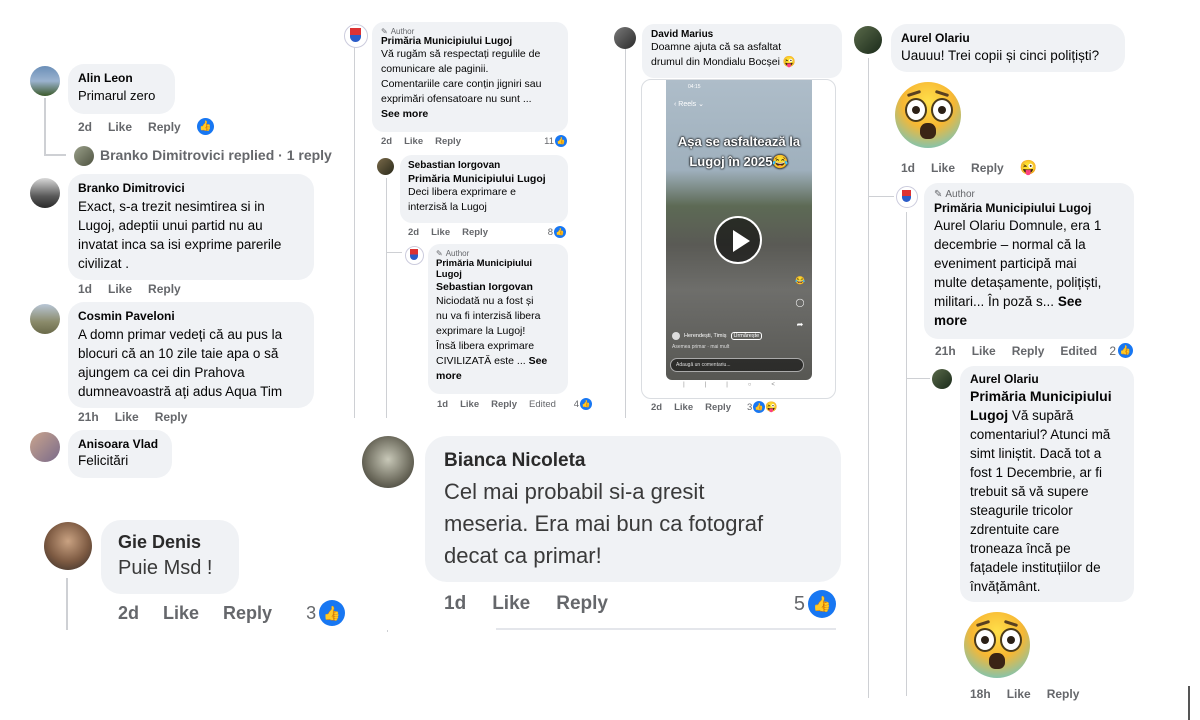  What do you see at coordinates (1121, 350) in the screenshot?
I see `reaction-count: 2 👍` at bounding box center [1121, 350].